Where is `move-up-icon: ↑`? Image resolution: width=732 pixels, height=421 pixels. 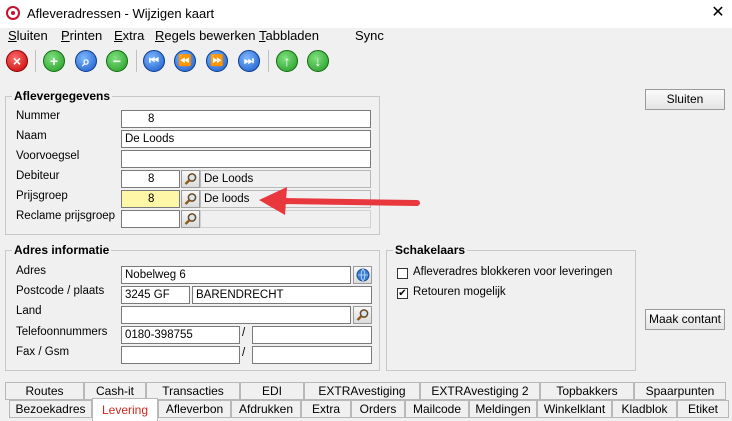 move-up-icon: ↑ is located at coordinates (287, 61).